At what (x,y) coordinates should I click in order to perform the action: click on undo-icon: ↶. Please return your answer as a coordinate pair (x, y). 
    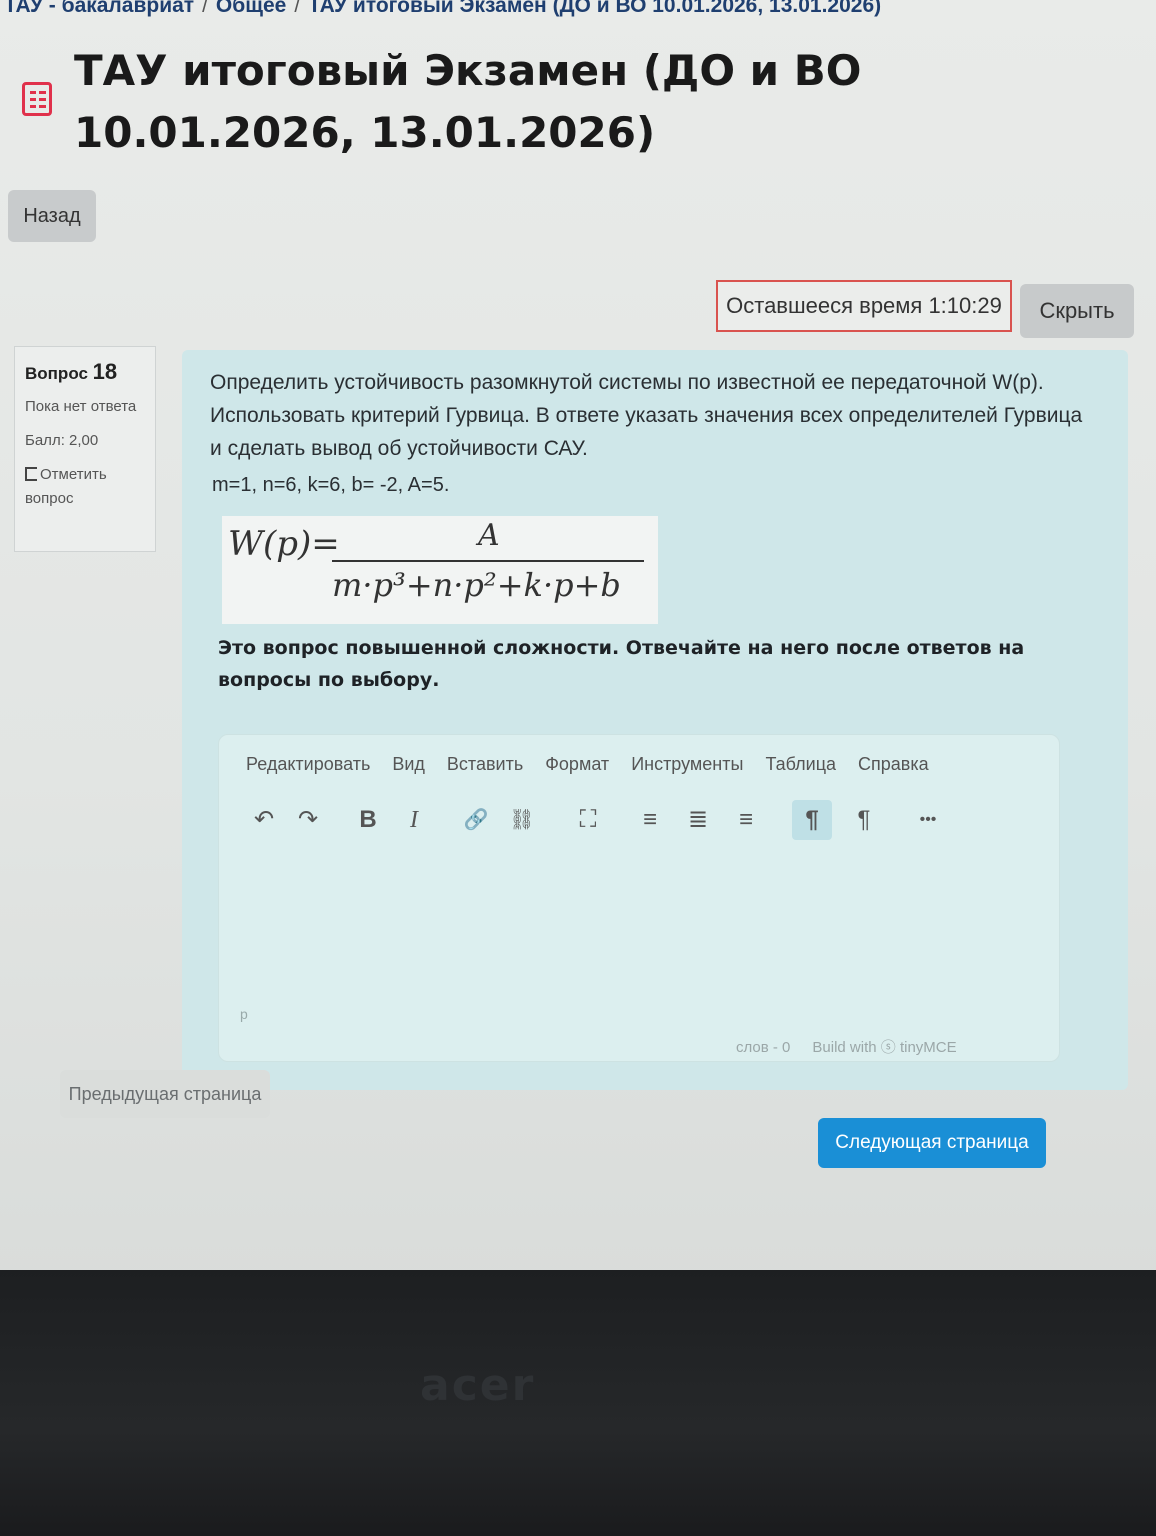
    Looking at the image, I should click on (264, 820).